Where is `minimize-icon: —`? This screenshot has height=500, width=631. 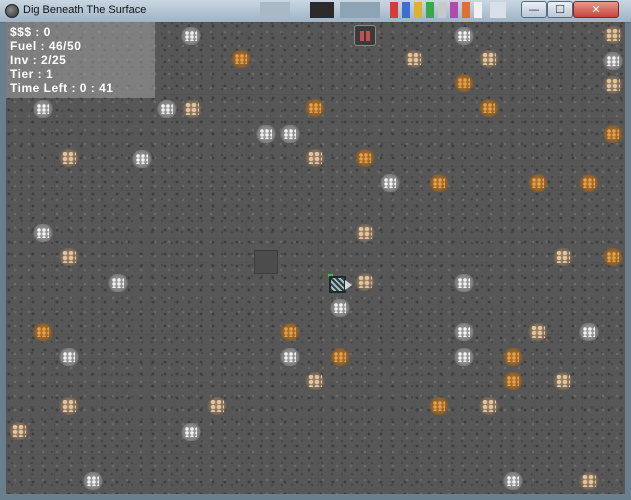
minimize-icon: — is located at coordinates (534, 9).